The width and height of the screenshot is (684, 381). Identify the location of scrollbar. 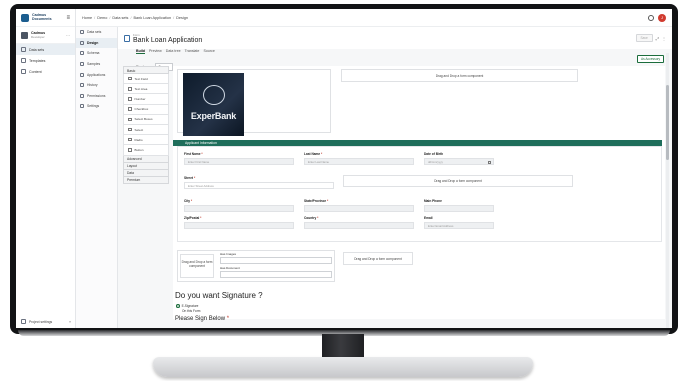
(667, 190).